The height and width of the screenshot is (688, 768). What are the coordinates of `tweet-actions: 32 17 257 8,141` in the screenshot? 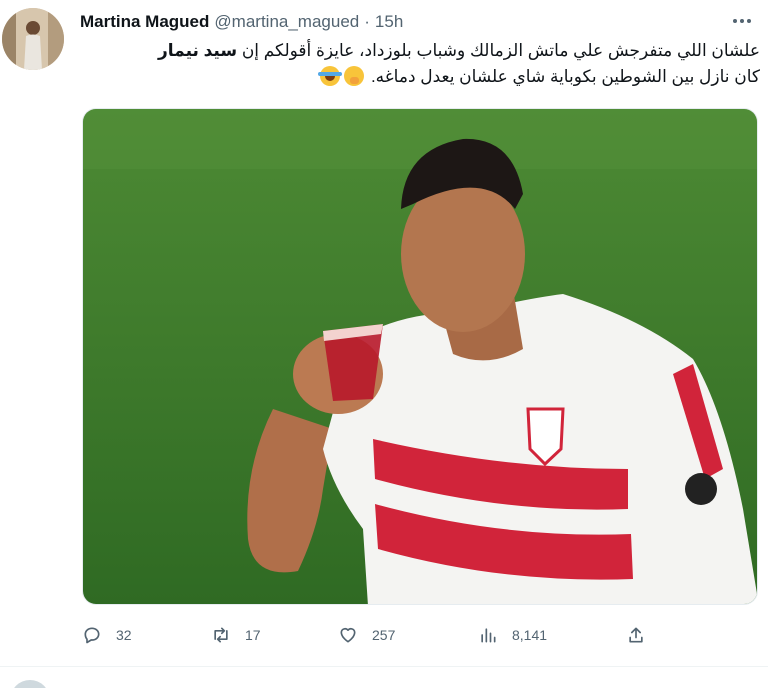 It's located at (380, 635).